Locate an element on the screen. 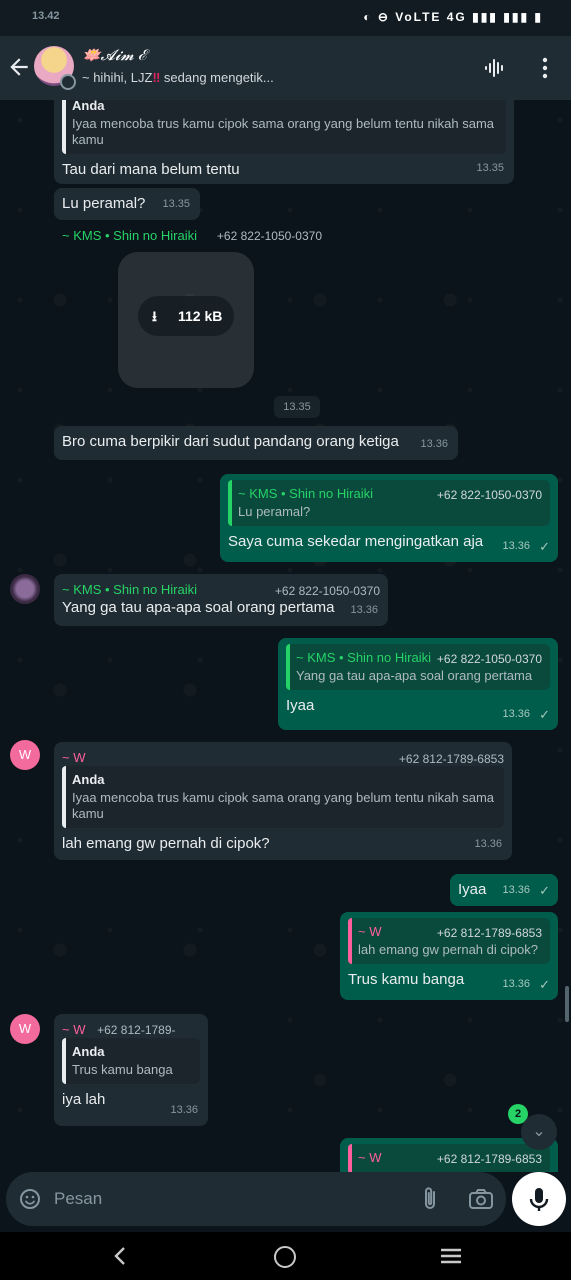  camera-icon is located at coordinates (481, 1199).